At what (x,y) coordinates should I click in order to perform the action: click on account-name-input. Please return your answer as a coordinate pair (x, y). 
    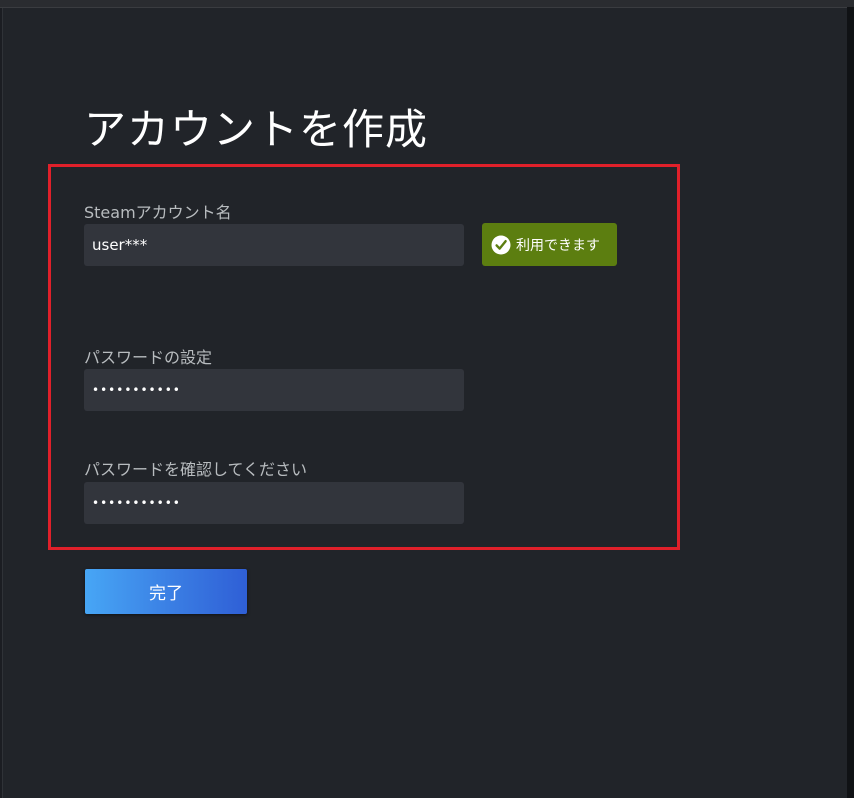
    Looking at the image, I should click on (274, 245).